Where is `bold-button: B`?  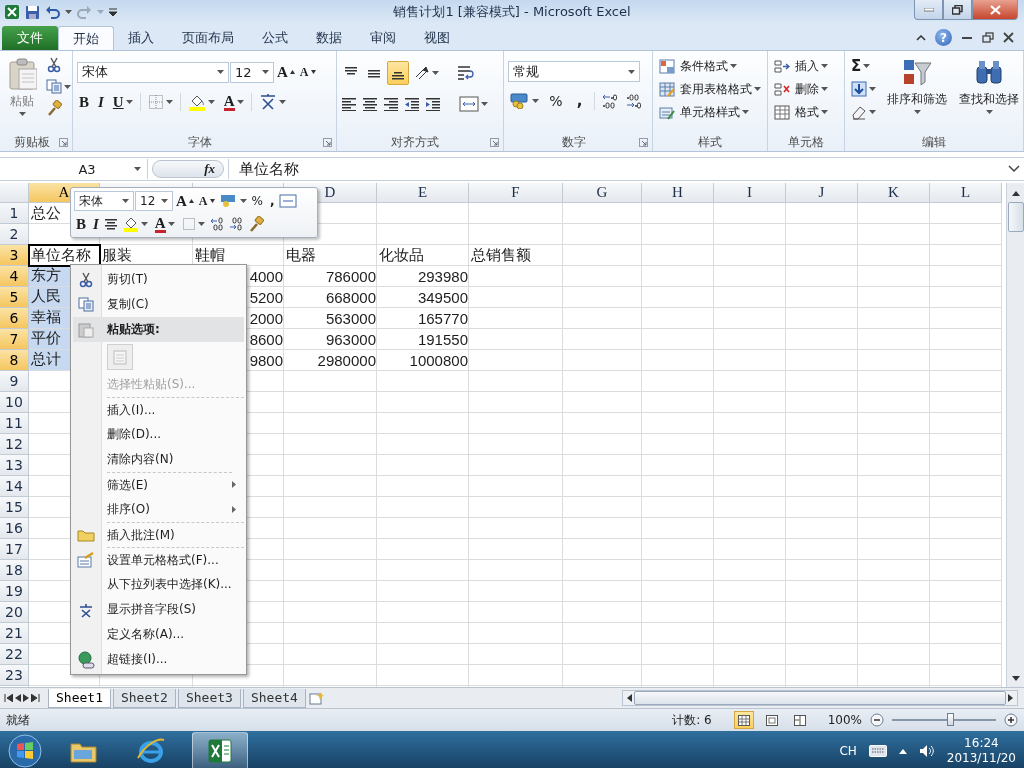
bold-button: B is located at coordinates (84, 102).